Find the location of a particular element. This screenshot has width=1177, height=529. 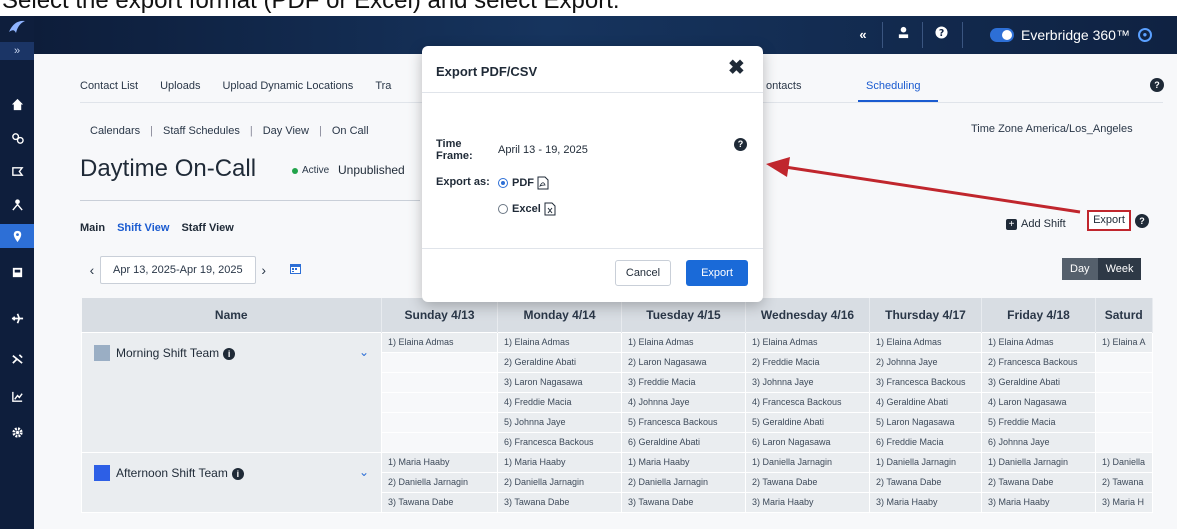

shift-cell: 6) Johnna Jaye is located at coordinates (1038, 442).